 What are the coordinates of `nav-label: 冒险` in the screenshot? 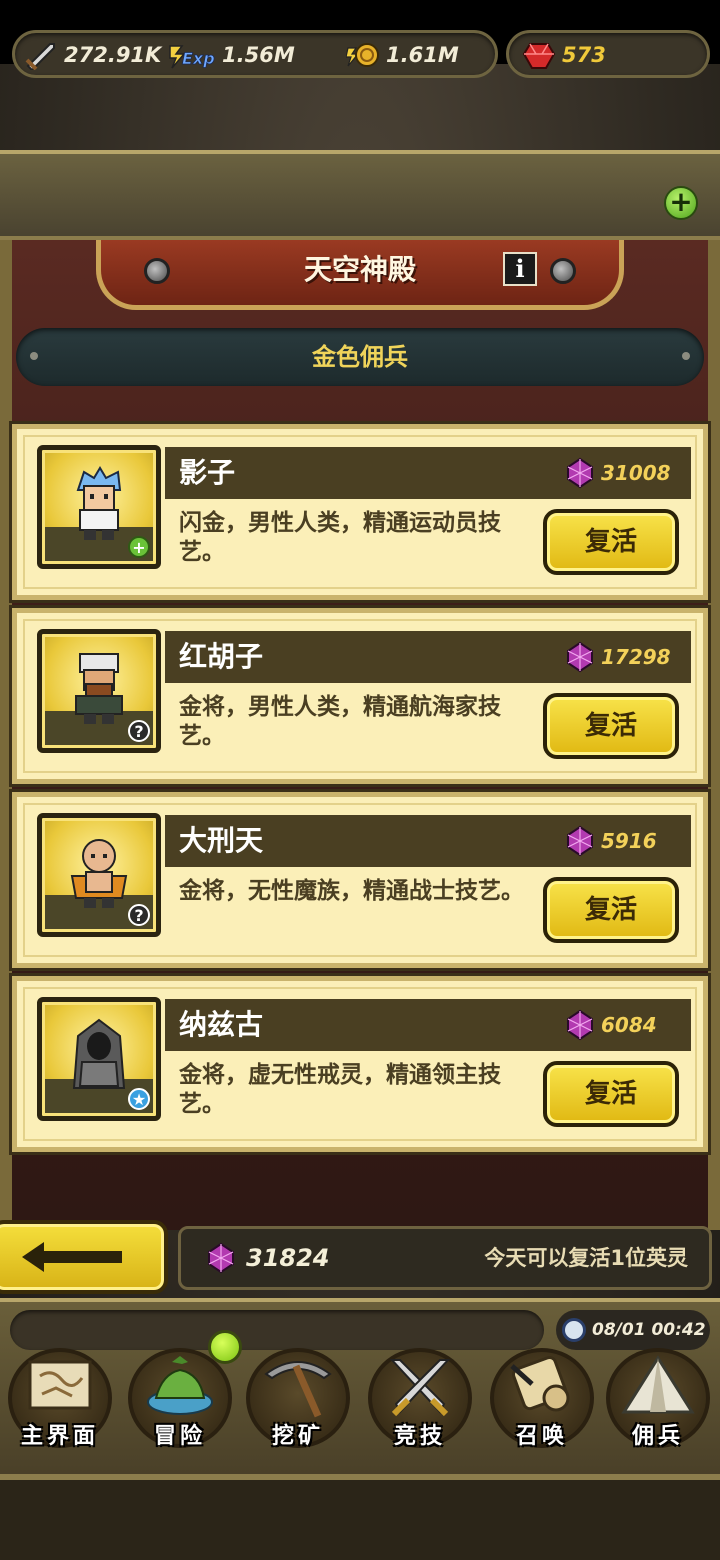 It's located at (179, 1436).